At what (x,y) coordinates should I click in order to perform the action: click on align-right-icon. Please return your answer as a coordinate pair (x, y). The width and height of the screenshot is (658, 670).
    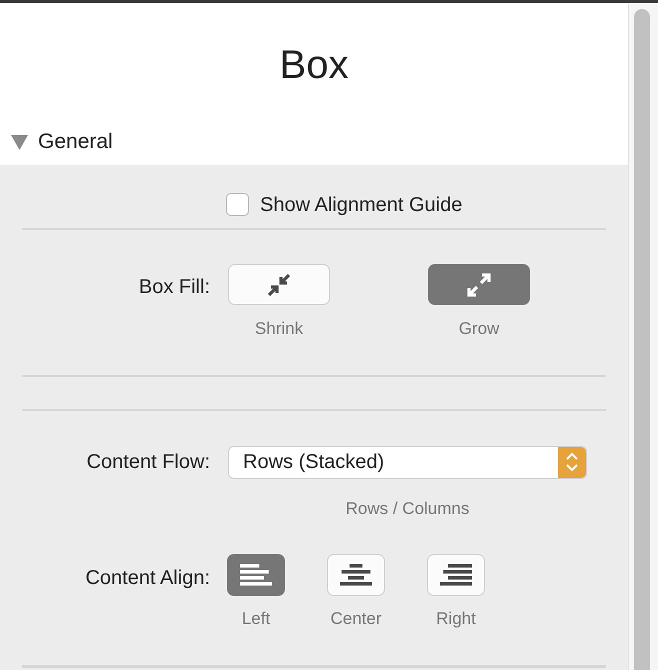
    Looking at the image, I should click on (456, 575).